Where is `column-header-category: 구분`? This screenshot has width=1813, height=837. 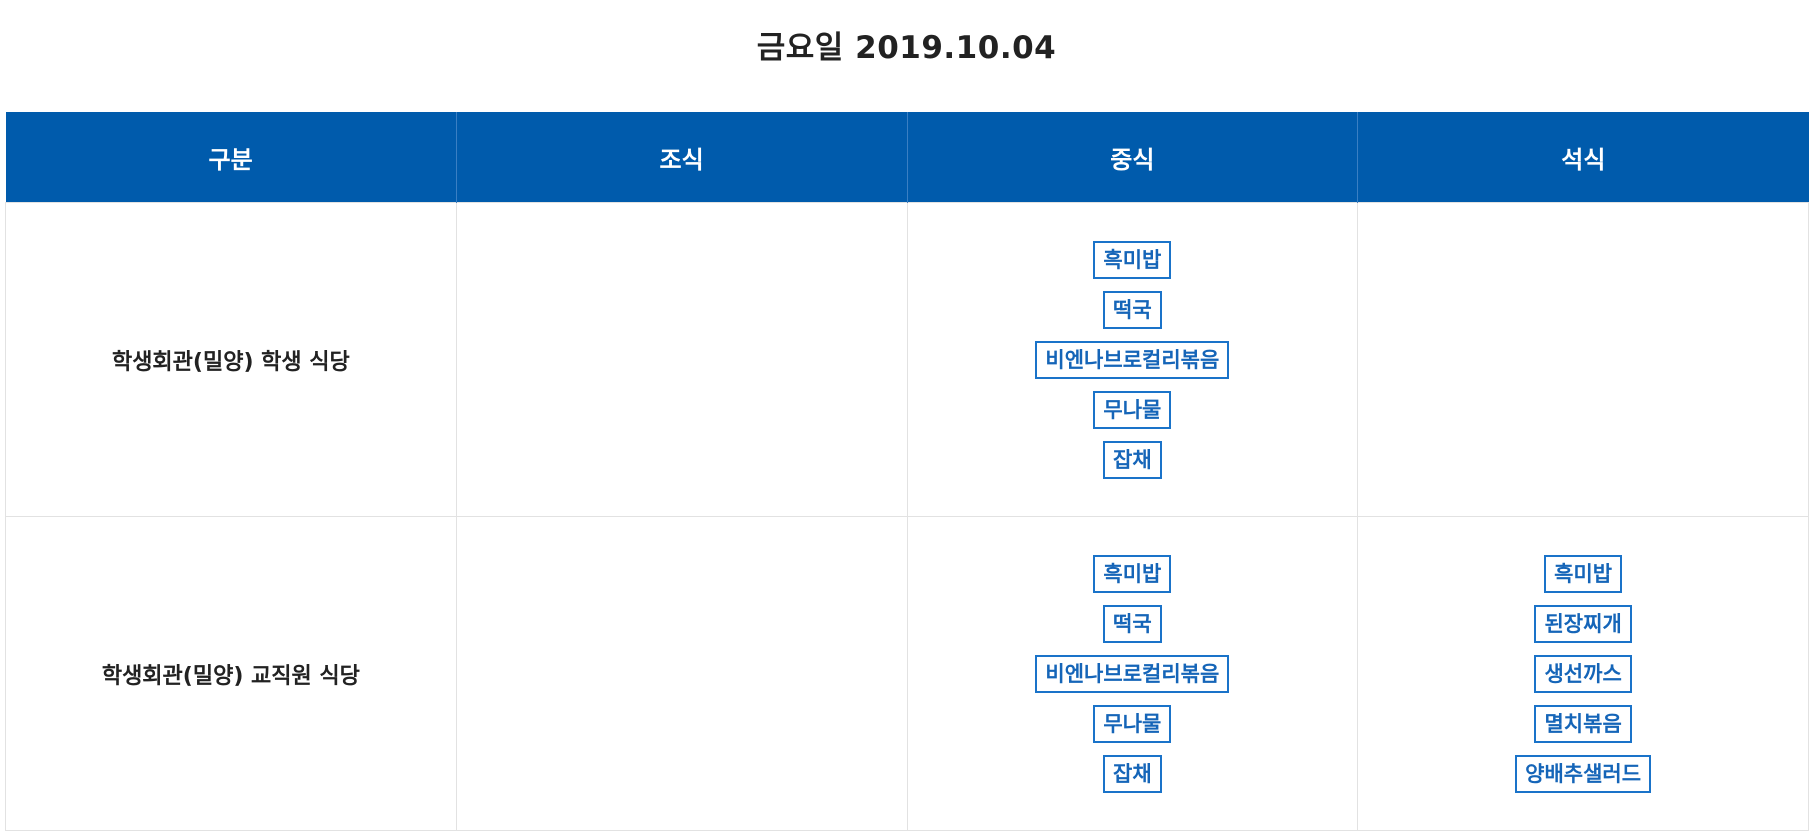
column-header-category: 구분 is located at coordinates (231, 157).